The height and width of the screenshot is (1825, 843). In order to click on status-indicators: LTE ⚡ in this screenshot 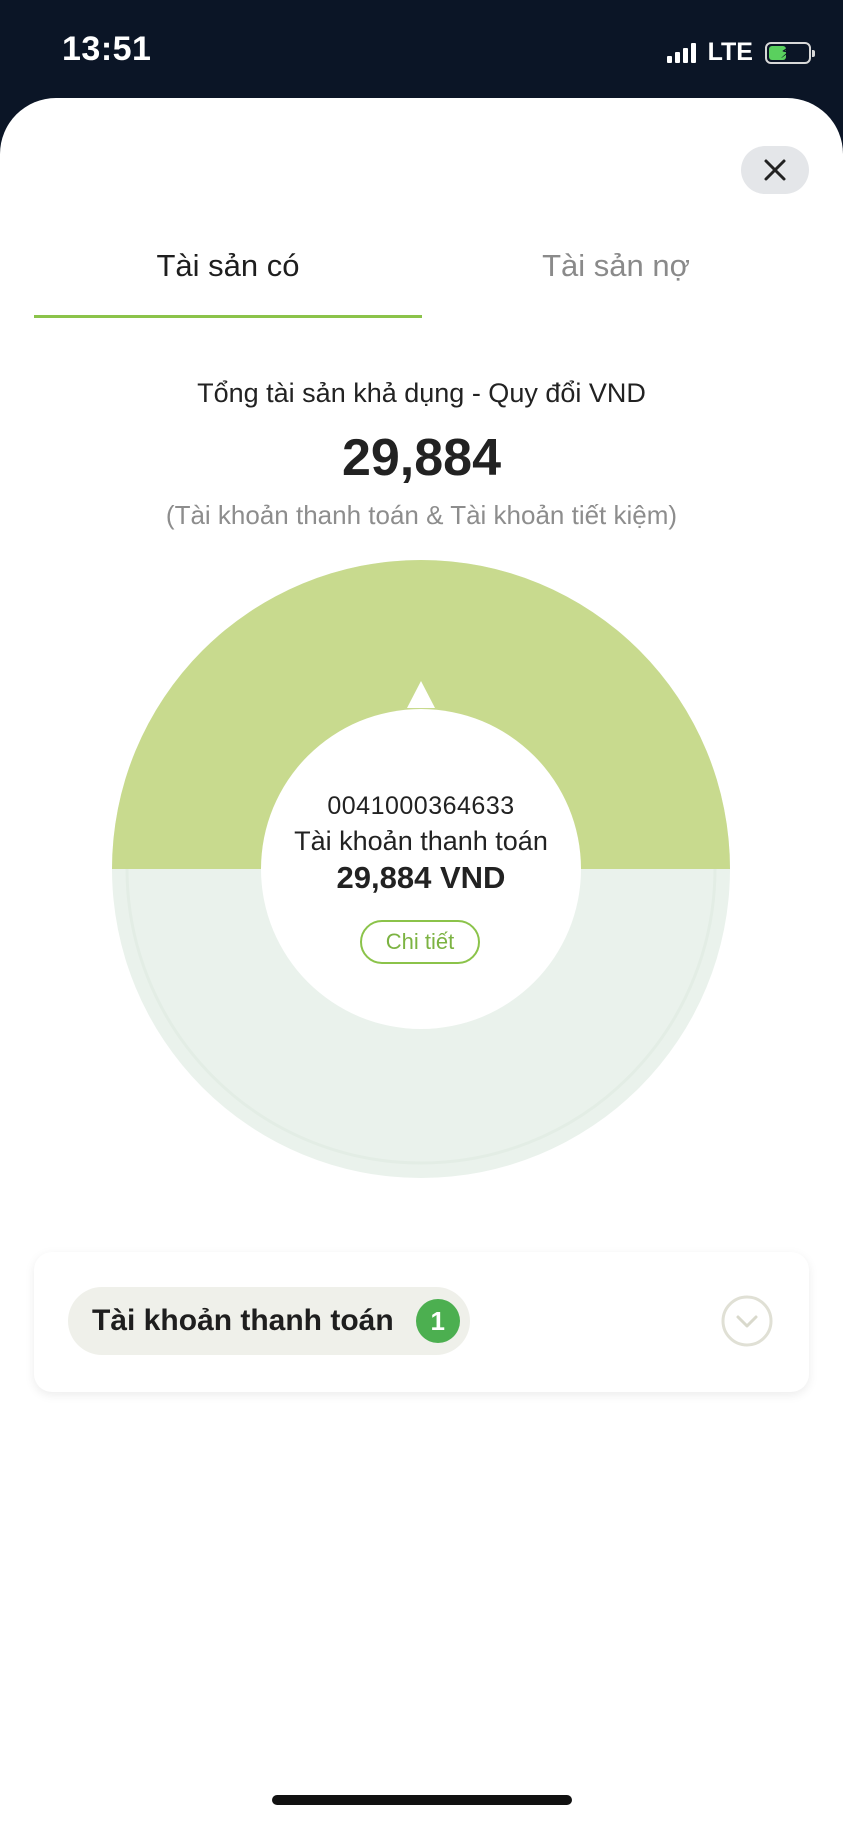, I will do `click(740, 52)`.